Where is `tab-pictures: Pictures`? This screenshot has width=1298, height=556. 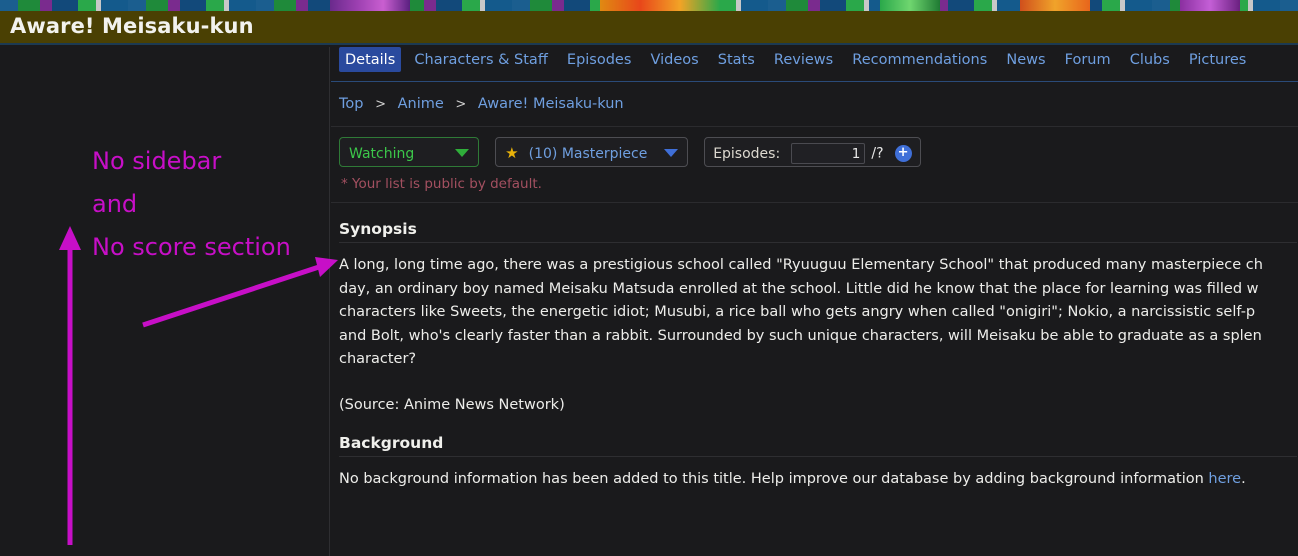
tab-pictures: Pictures is located at coordinates (1217, 59).